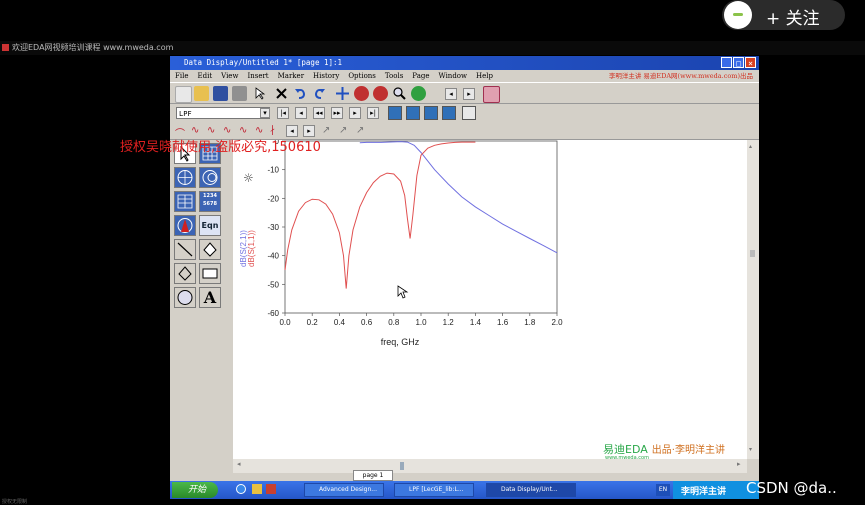 The width and height of the screenshot is (865, 505). I want to click on close-button: ×, so click(750, 62).